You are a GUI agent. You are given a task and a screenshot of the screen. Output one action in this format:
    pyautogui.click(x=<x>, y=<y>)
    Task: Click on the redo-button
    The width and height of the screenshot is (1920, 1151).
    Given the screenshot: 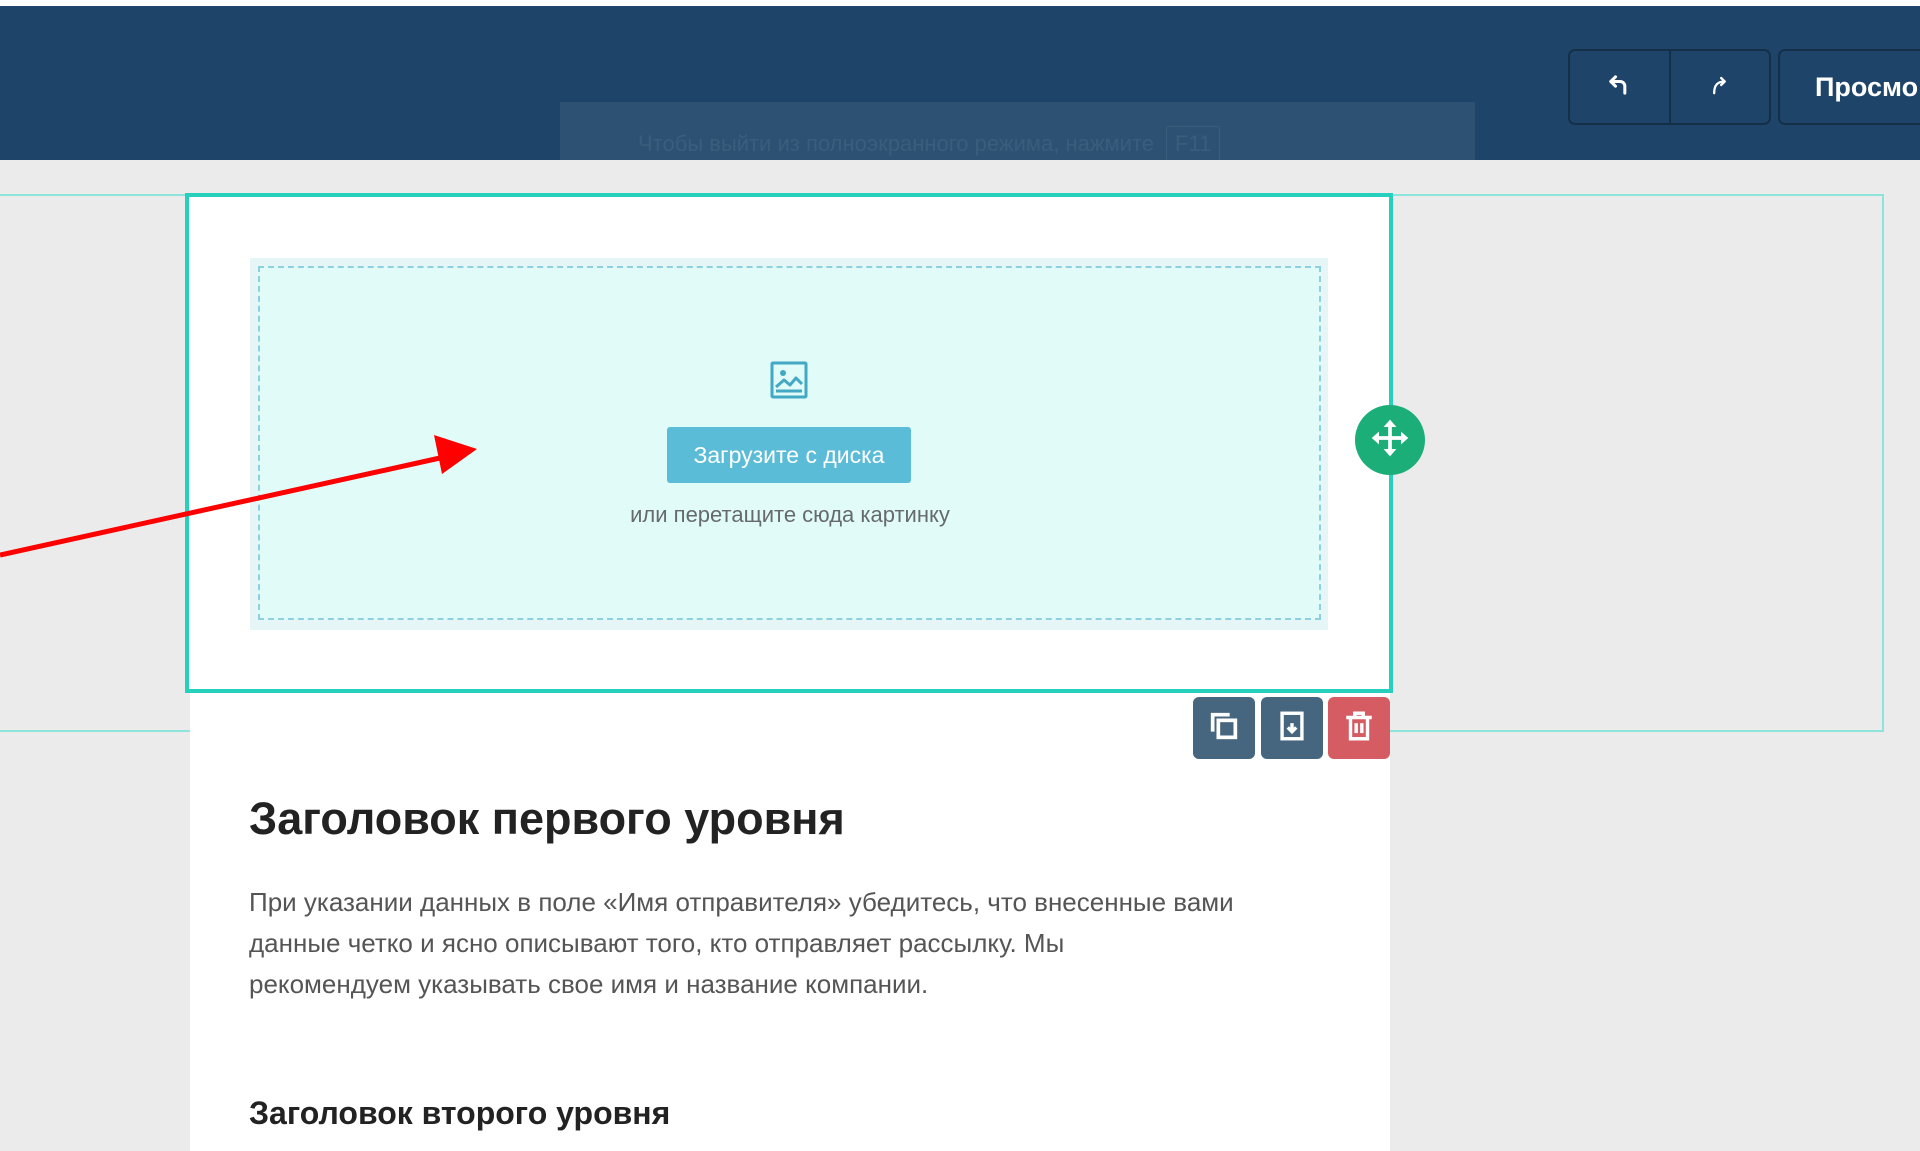 What is the action you would take?
    pyautogui.click(x=1719, y=87)
    